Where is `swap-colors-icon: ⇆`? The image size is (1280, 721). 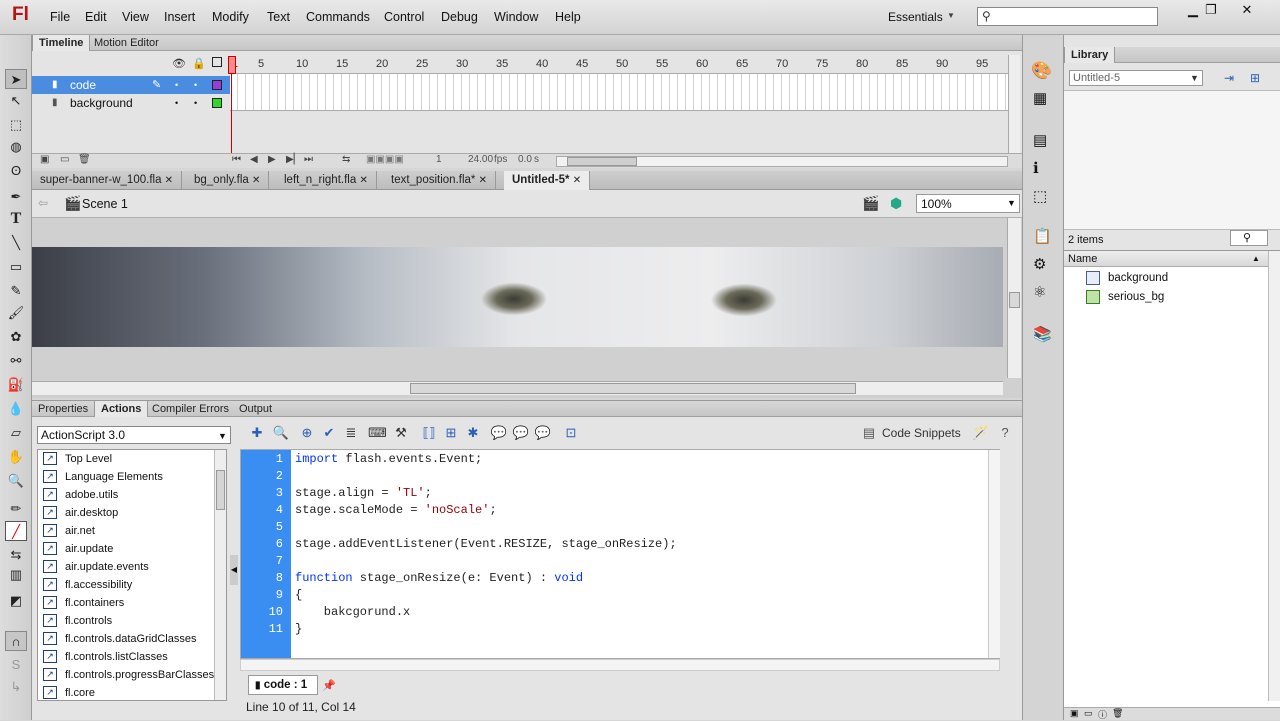 swap-colors-icon: ⇆ is located at coordinates (16, 555).